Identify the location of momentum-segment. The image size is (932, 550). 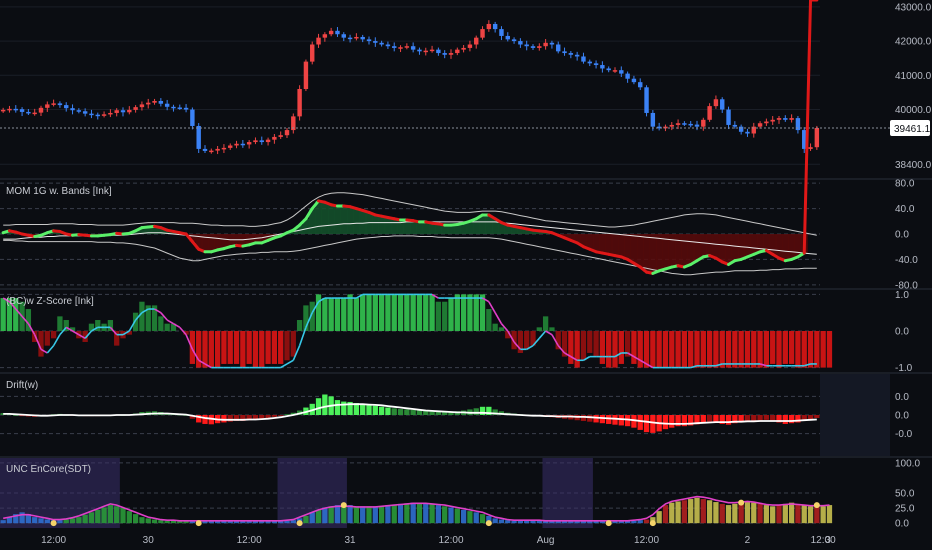
(807, 127).